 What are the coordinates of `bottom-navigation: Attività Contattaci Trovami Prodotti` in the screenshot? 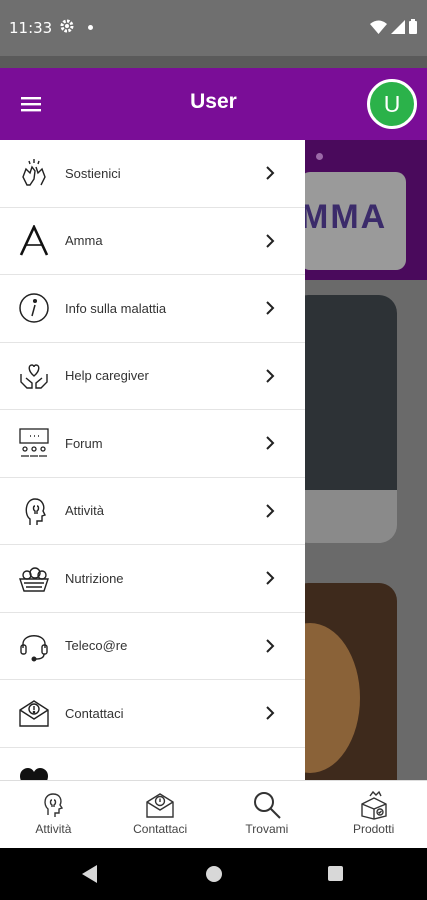 It's located at (213, 814).